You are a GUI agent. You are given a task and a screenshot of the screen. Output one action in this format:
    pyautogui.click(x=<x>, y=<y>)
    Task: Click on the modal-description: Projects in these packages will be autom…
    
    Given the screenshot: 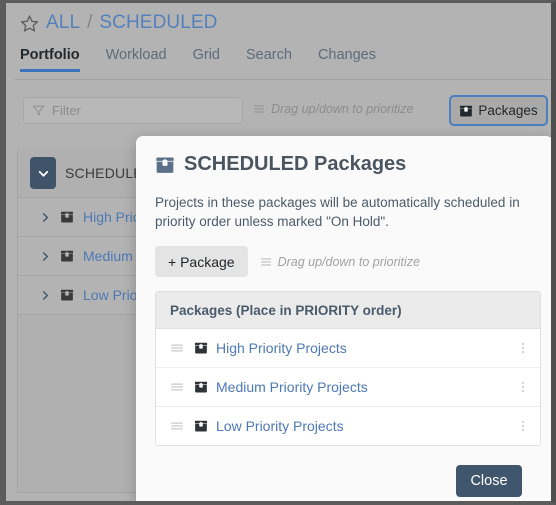 What is the action you would take?
    pyautogui.click(x=337, y=212)
    